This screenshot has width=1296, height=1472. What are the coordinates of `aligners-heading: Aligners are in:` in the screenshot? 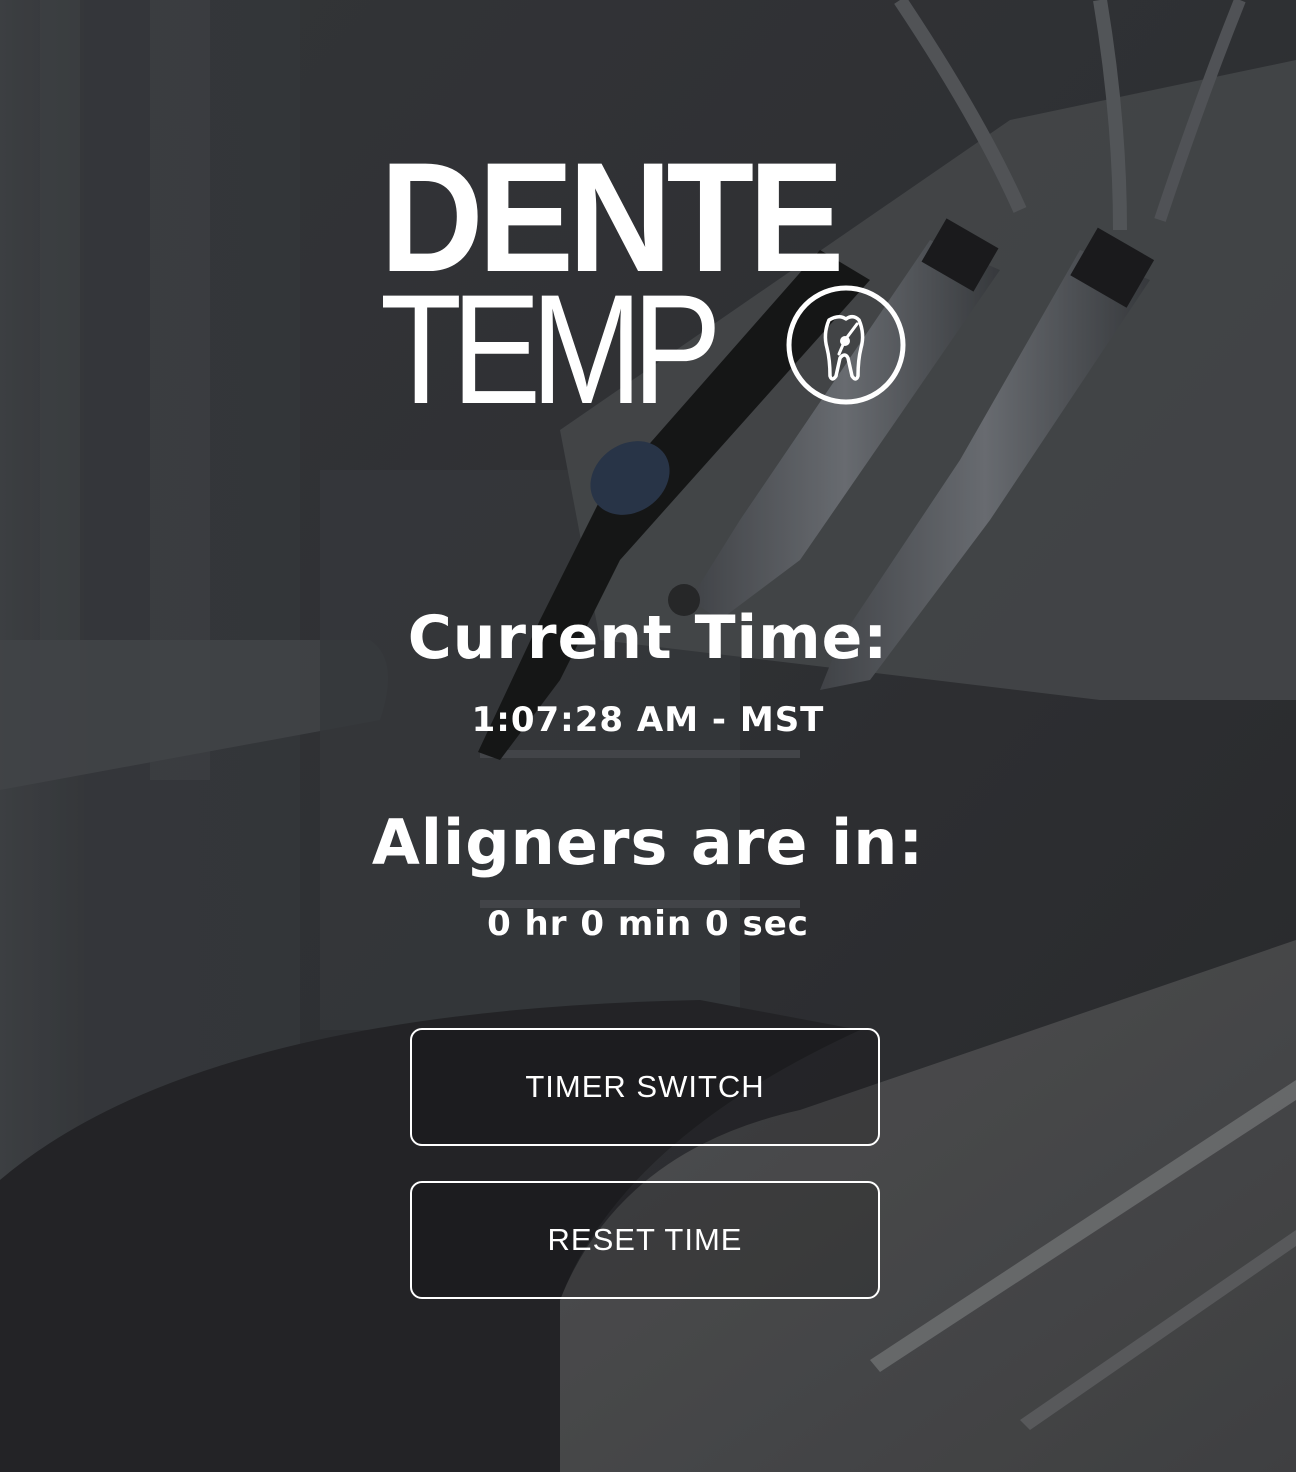 It's located at (648, 842).